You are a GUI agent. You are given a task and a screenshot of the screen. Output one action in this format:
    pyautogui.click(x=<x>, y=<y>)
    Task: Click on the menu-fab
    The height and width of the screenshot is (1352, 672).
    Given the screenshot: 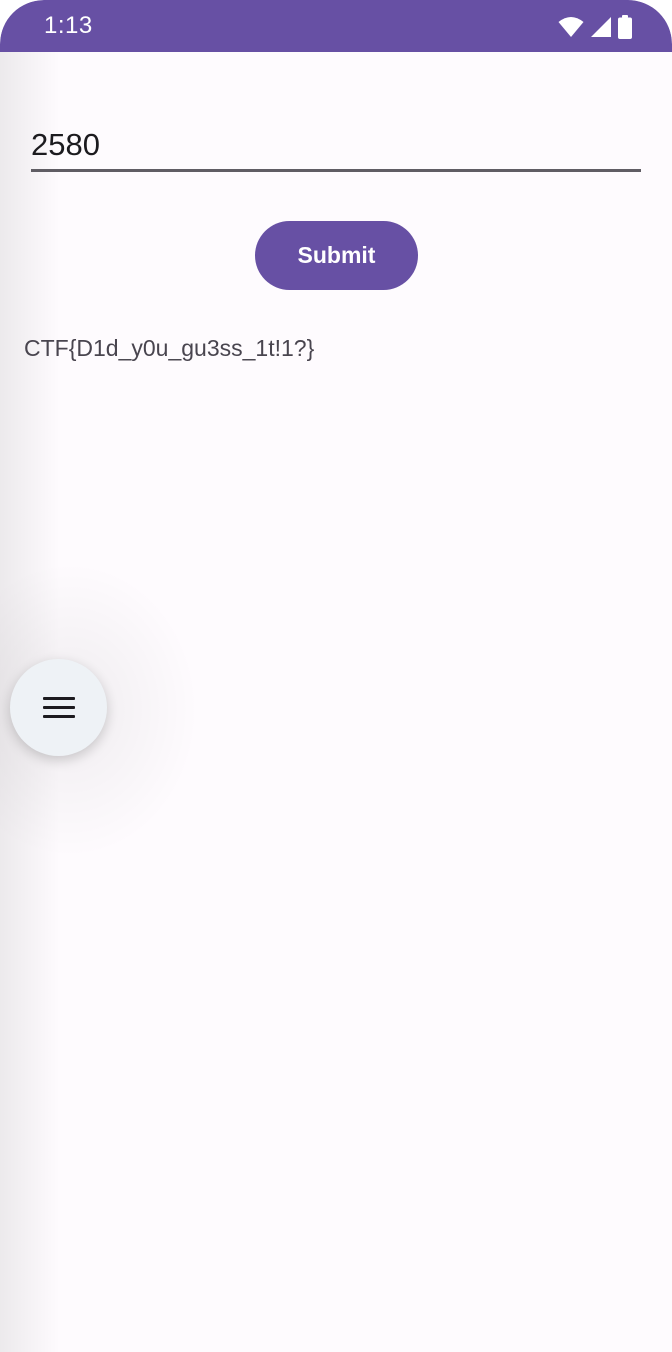 What is the action you would take?
    pyautogui.click(x=58, y=707)
    